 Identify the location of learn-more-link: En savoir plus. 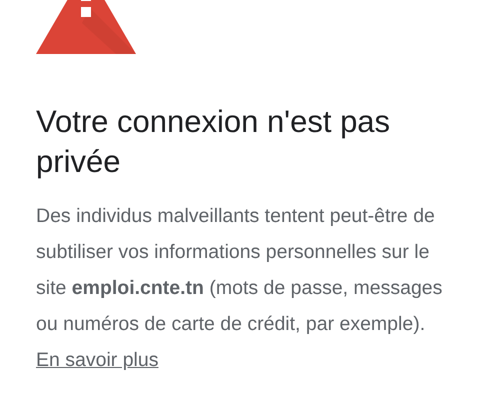
(97, 360).